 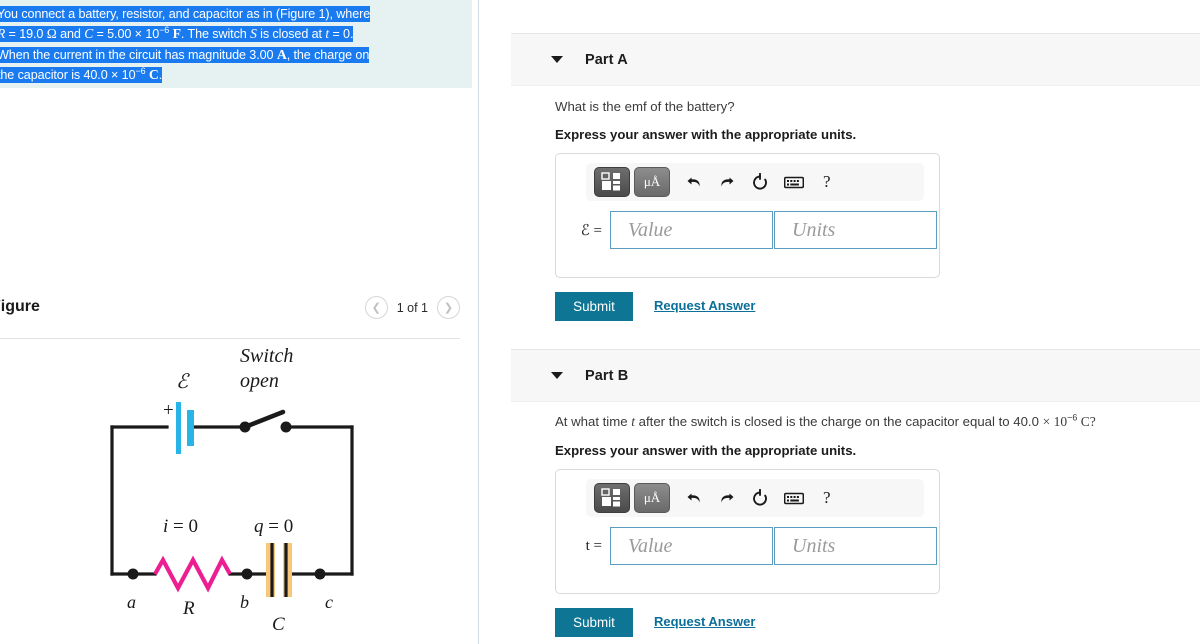 What do you see at coordinates (650, 229) in the screenshot?
I see `part-a-value-placeholder: Value` at bounding box center [650, 229].